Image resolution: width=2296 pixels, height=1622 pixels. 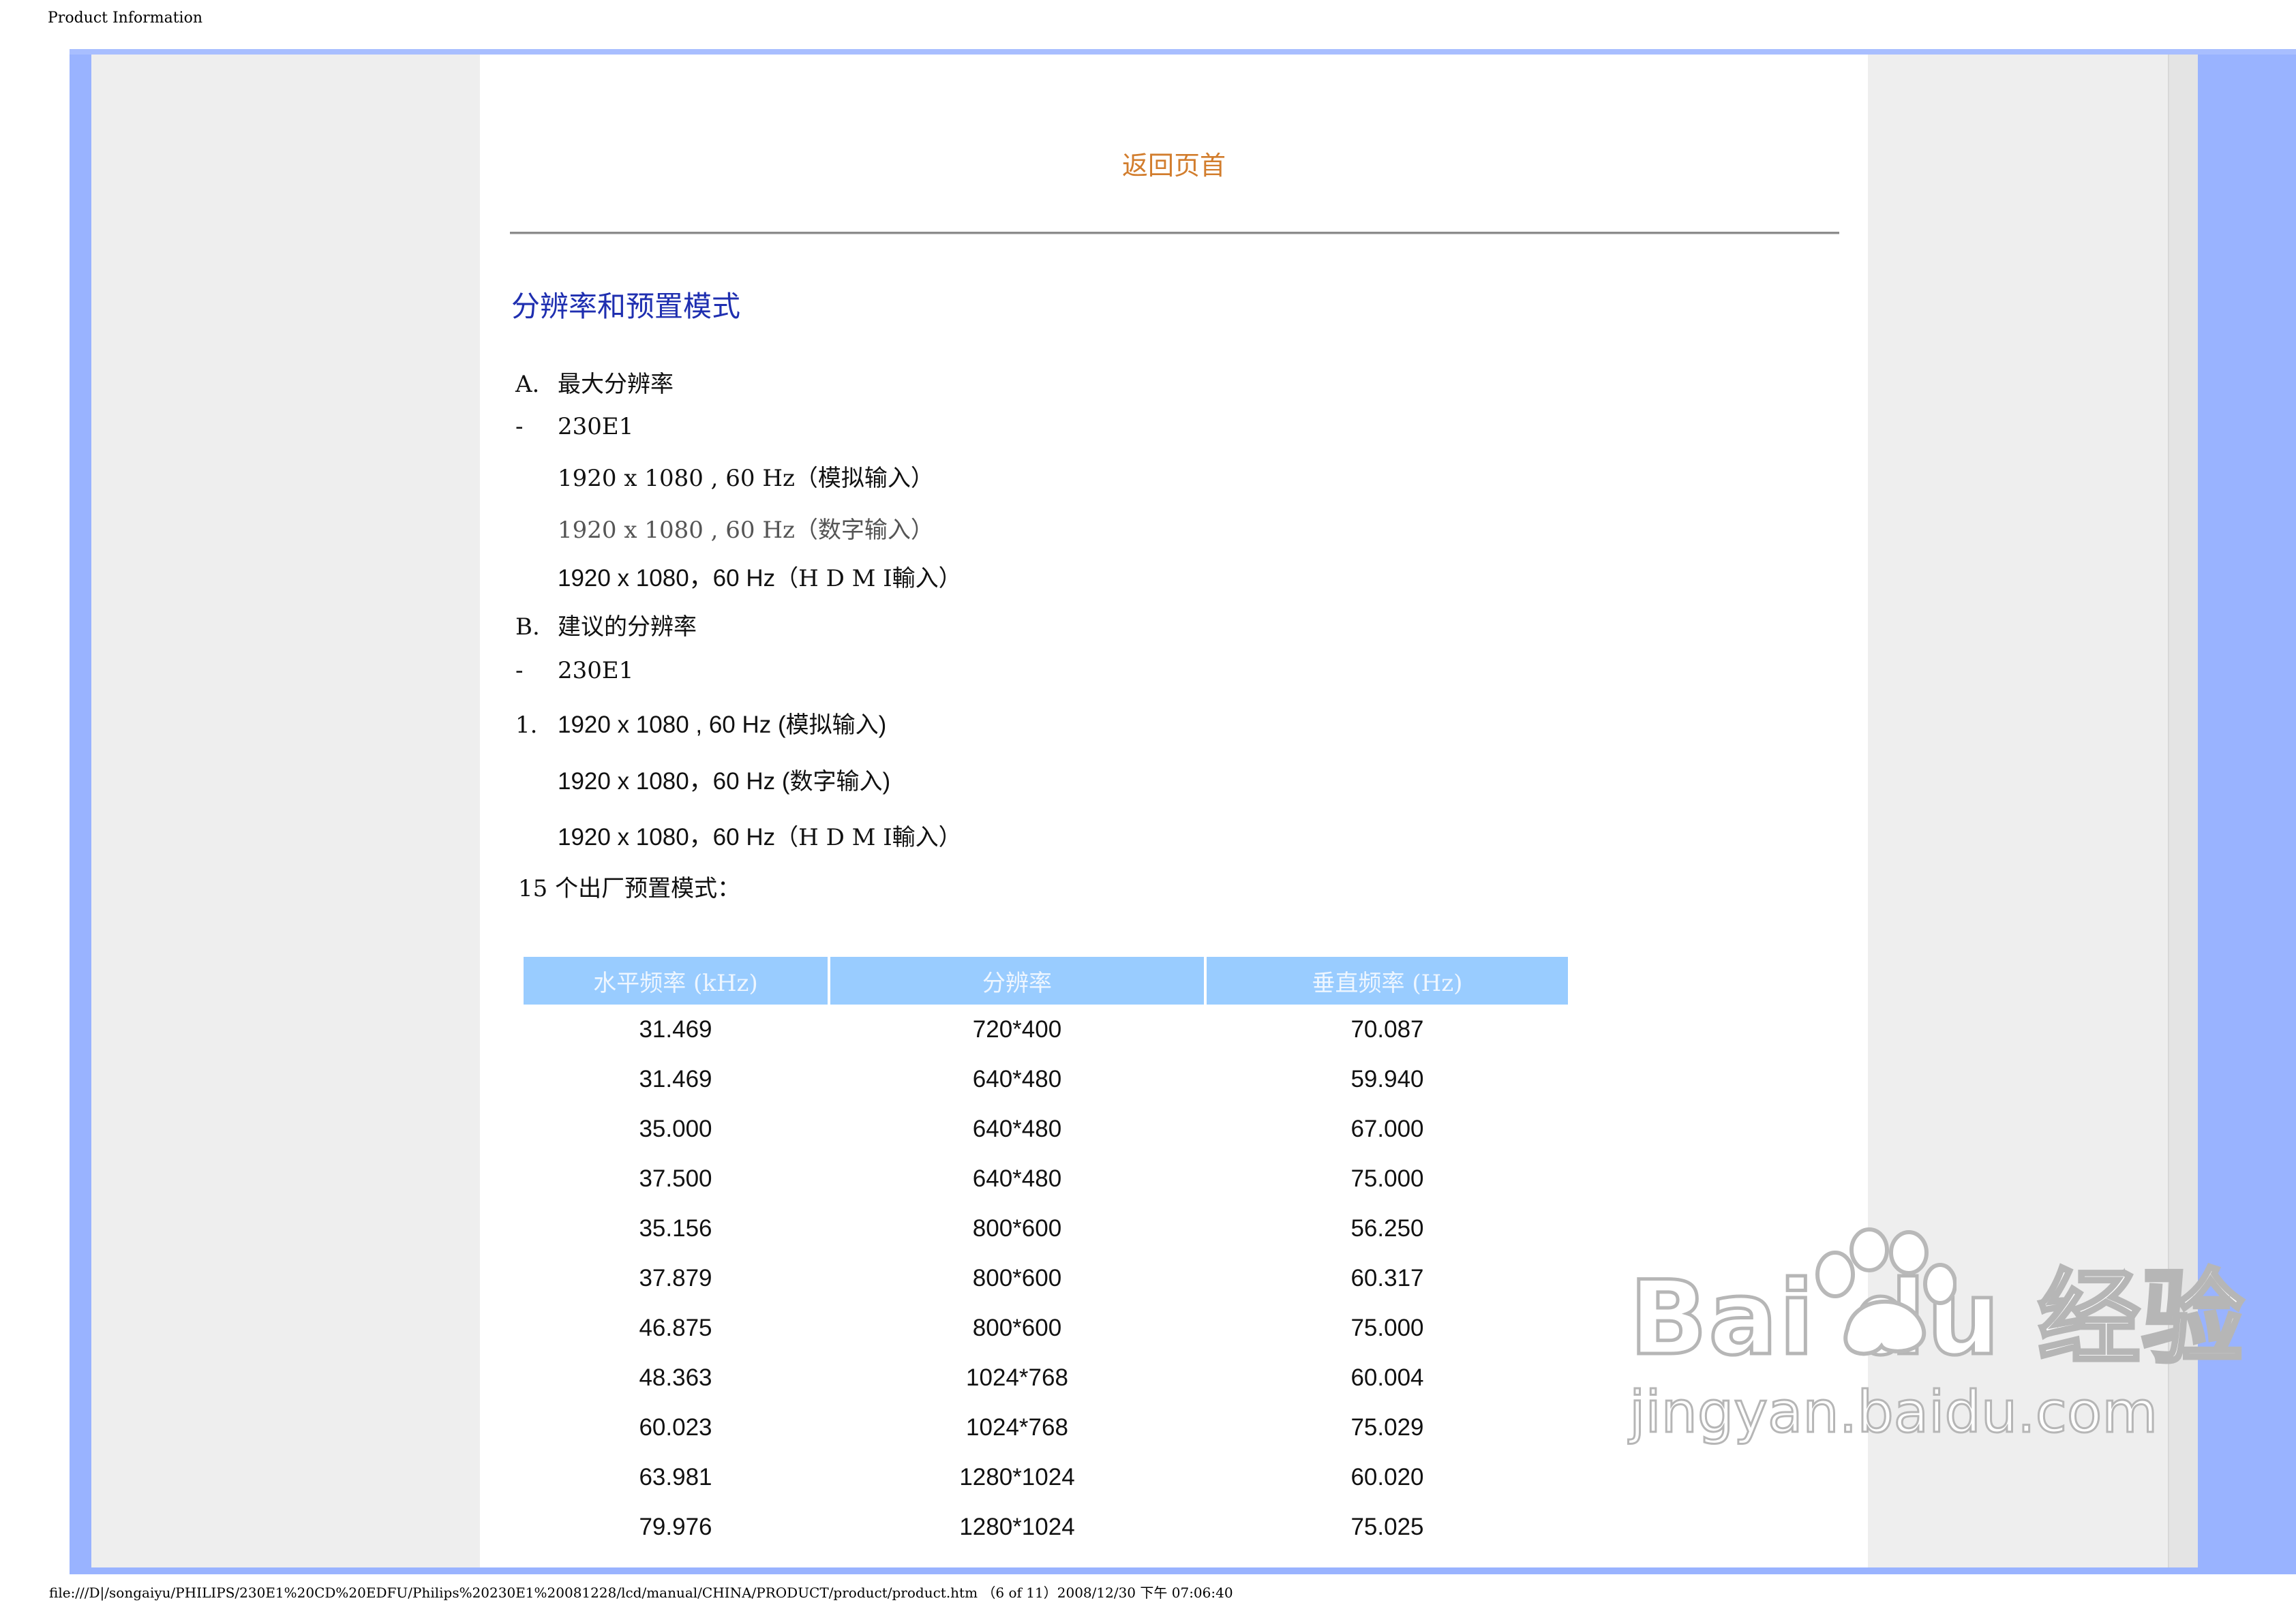 I want to click on cell-resolution: 720*400, so click(x=1017, y=1029).